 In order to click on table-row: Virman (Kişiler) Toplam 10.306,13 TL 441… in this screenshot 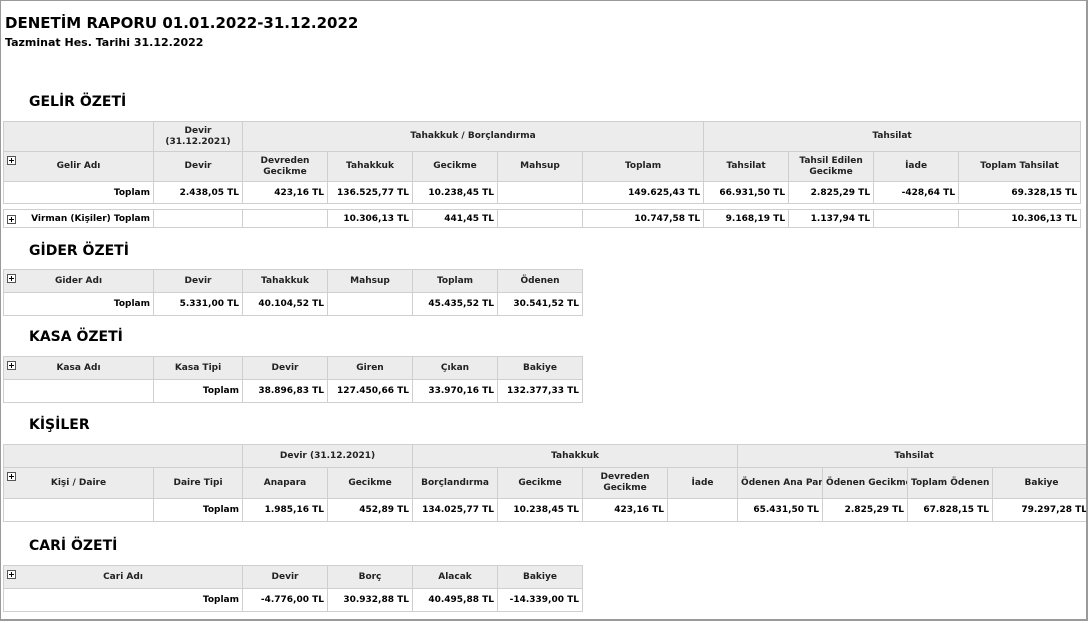, I will do `click(542, 218)`.